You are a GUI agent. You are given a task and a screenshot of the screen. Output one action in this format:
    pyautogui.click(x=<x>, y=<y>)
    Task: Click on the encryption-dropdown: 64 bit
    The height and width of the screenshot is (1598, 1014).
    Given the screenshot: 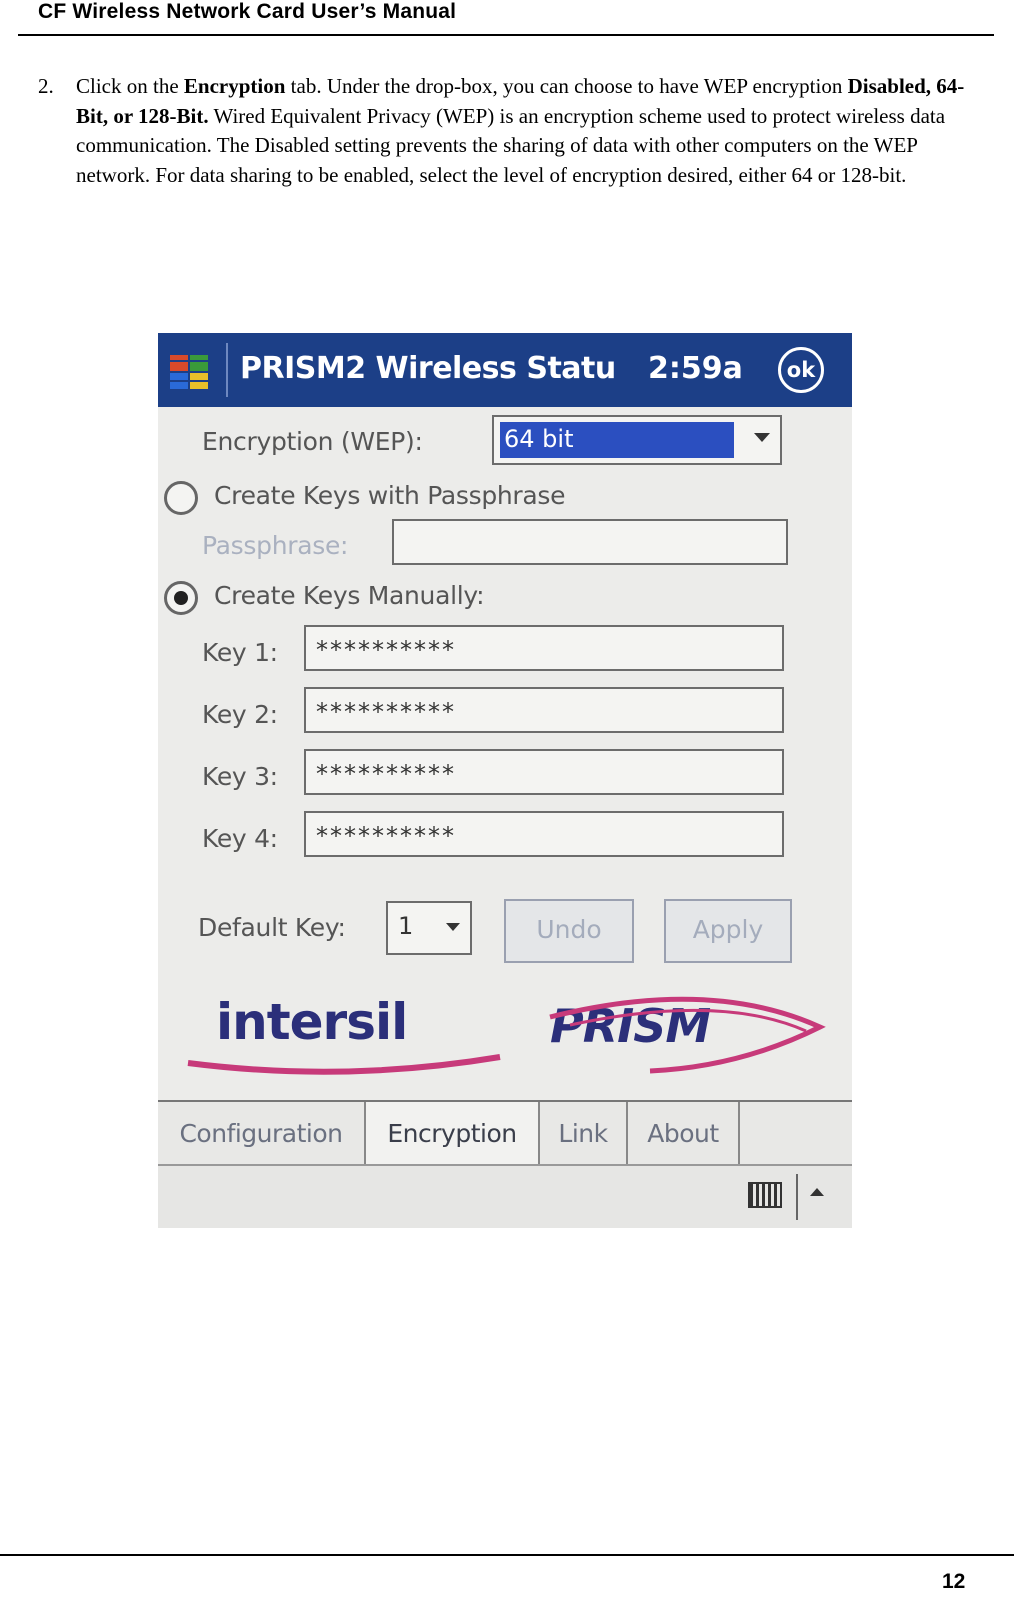 What is the action you would take?
    pyautogui.click(x=637, y=440)
    